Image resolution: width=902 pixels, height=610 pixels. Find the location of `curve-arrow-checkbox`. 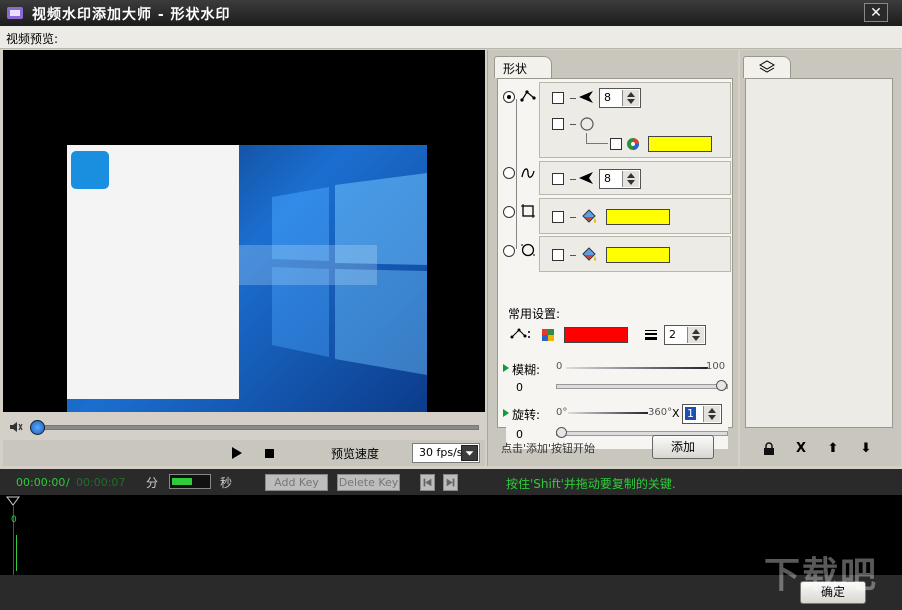

curve-arrow-checkbox is located at coordinates (558, 179).